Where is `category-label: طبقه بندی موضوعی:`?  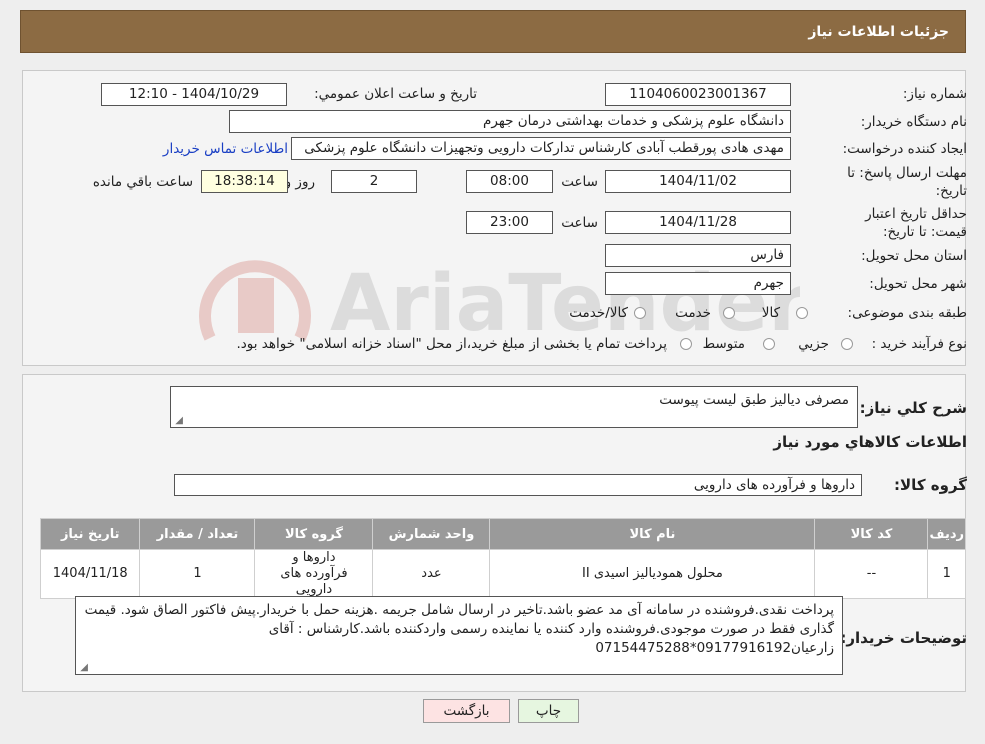
category-label: طبقه بندی موضوعی: is located at coordinates (907, 313).